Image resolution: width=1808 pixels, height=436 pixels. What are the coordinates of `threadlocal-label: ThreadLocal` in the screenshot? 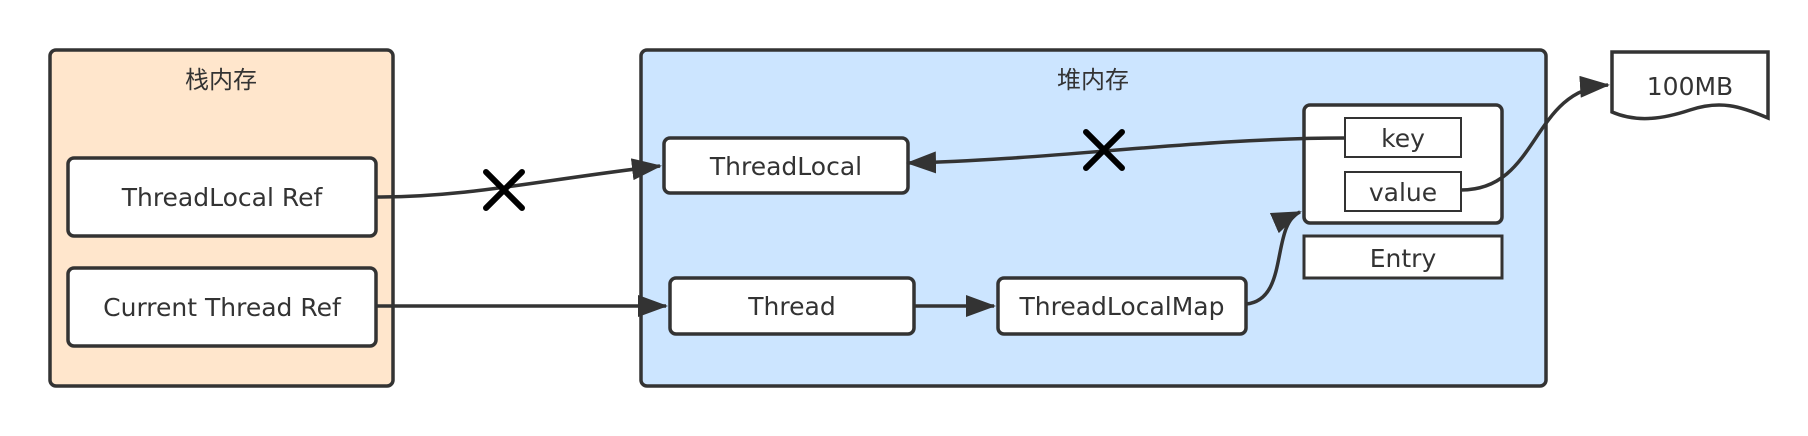 It's located at (785, 166).